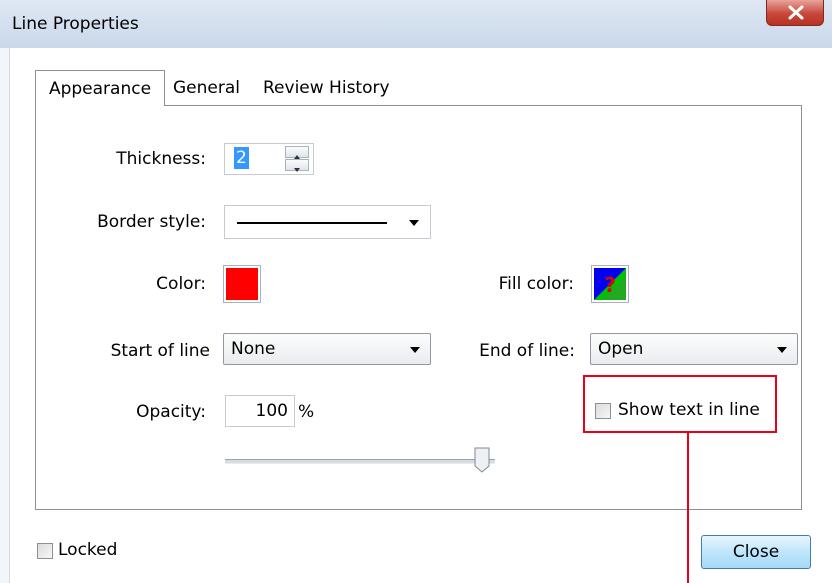 The height and width of the screenshot is (583, 832). I want to click on fill-color-label: Fill color:, so click(536, 284).